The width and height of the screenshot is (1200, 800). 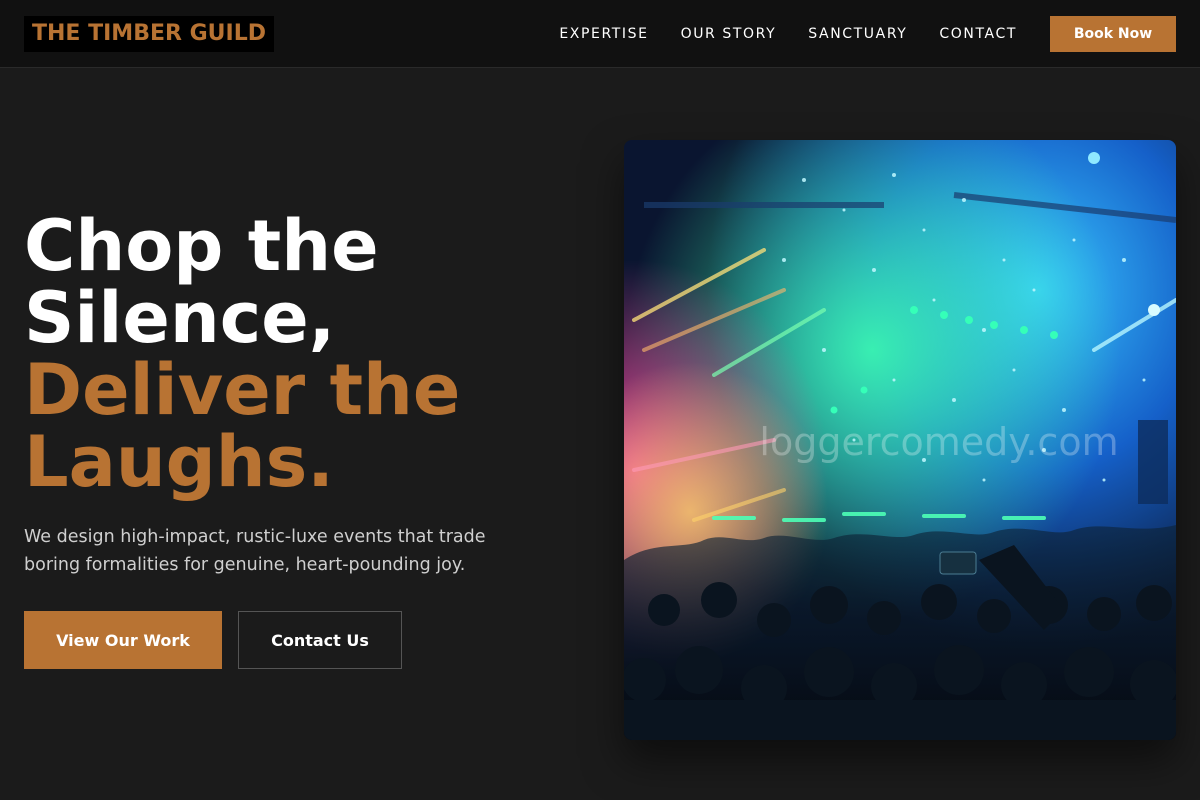 What do you see at coordinates (729, 34) in the screenshot?
I see `nav-link-our-story: OUR STORY` at bounding box center [729, 34].